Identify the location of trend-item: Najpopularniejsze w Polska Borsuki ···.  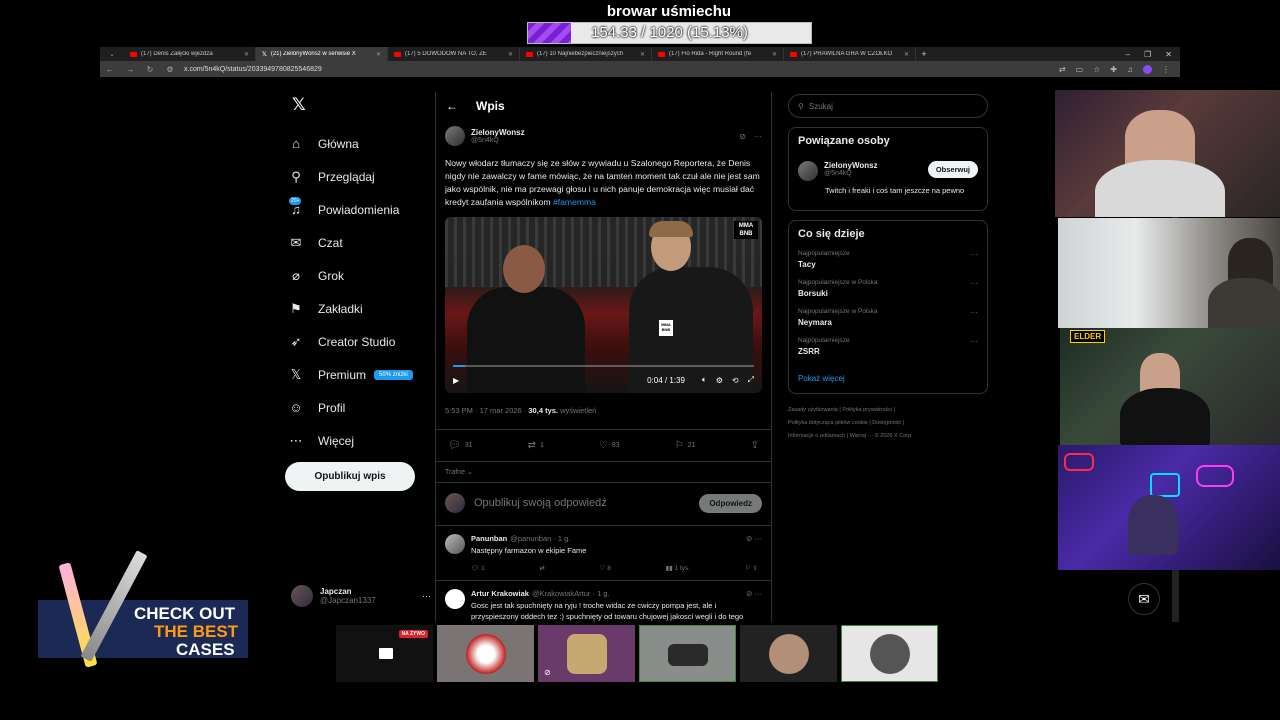
(888, 288).